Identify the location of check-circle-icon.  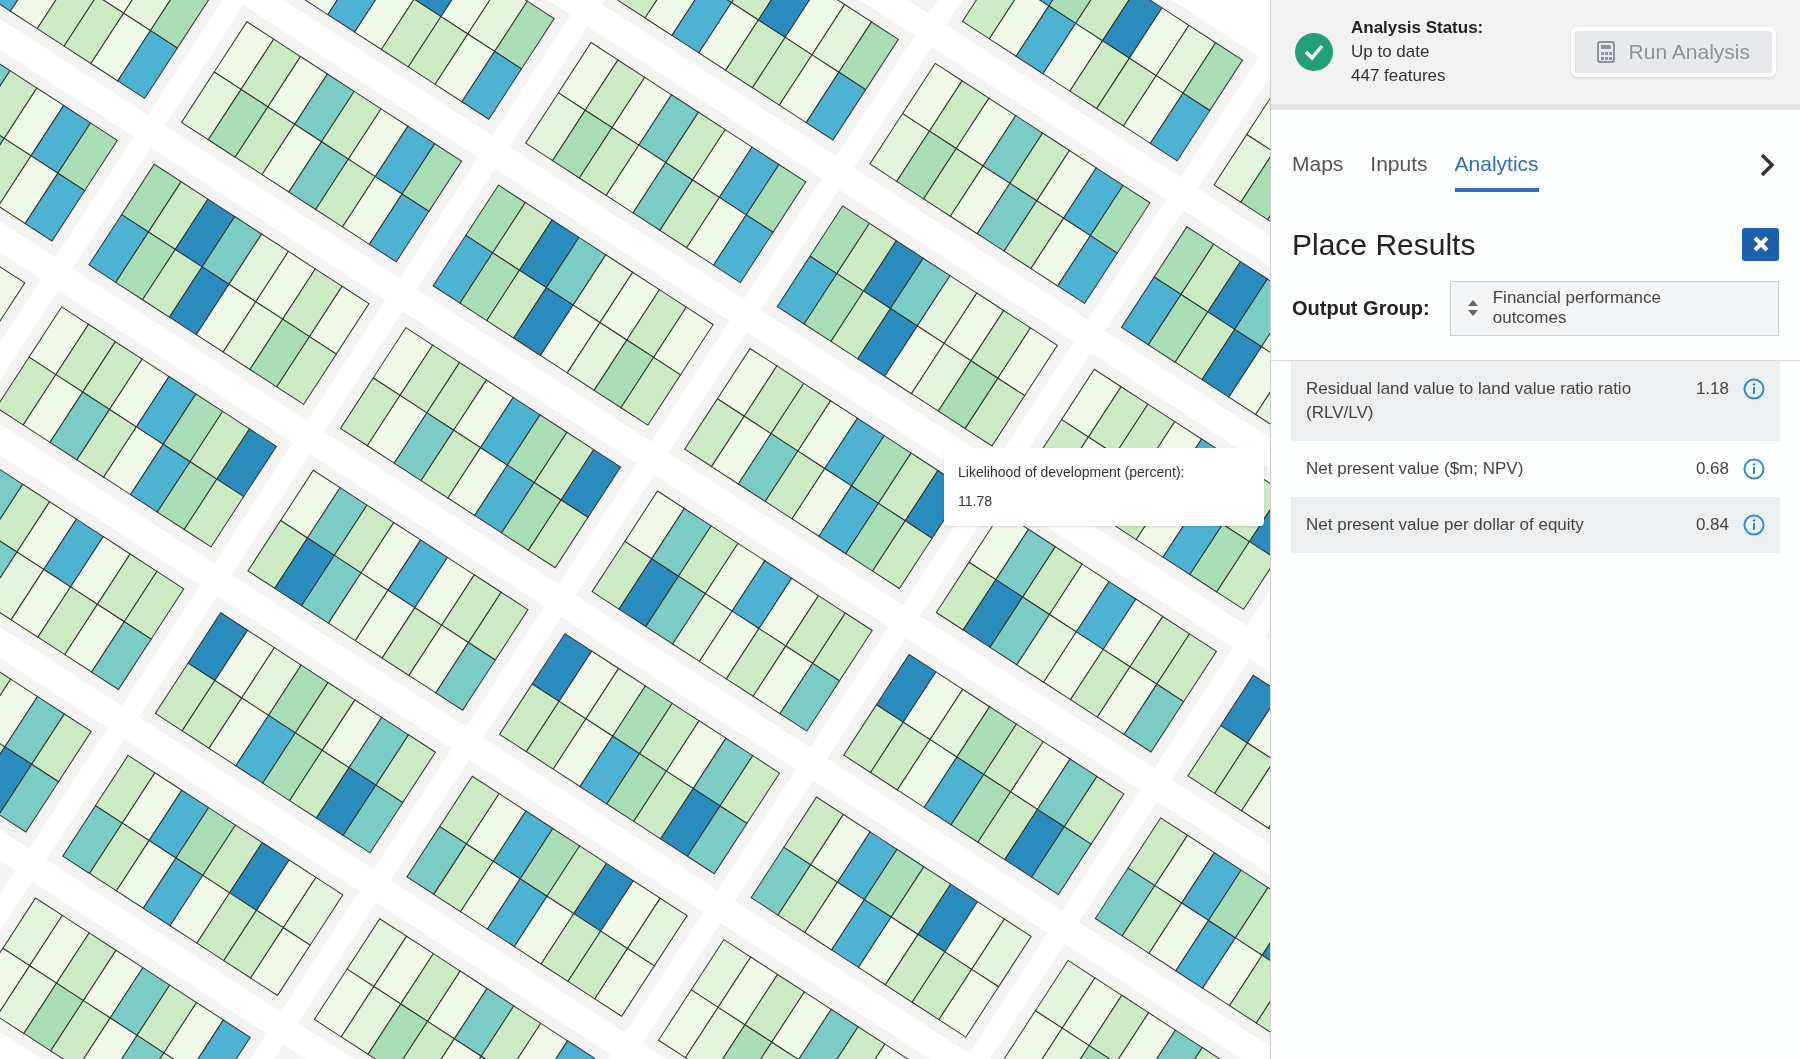
(1314, 52).